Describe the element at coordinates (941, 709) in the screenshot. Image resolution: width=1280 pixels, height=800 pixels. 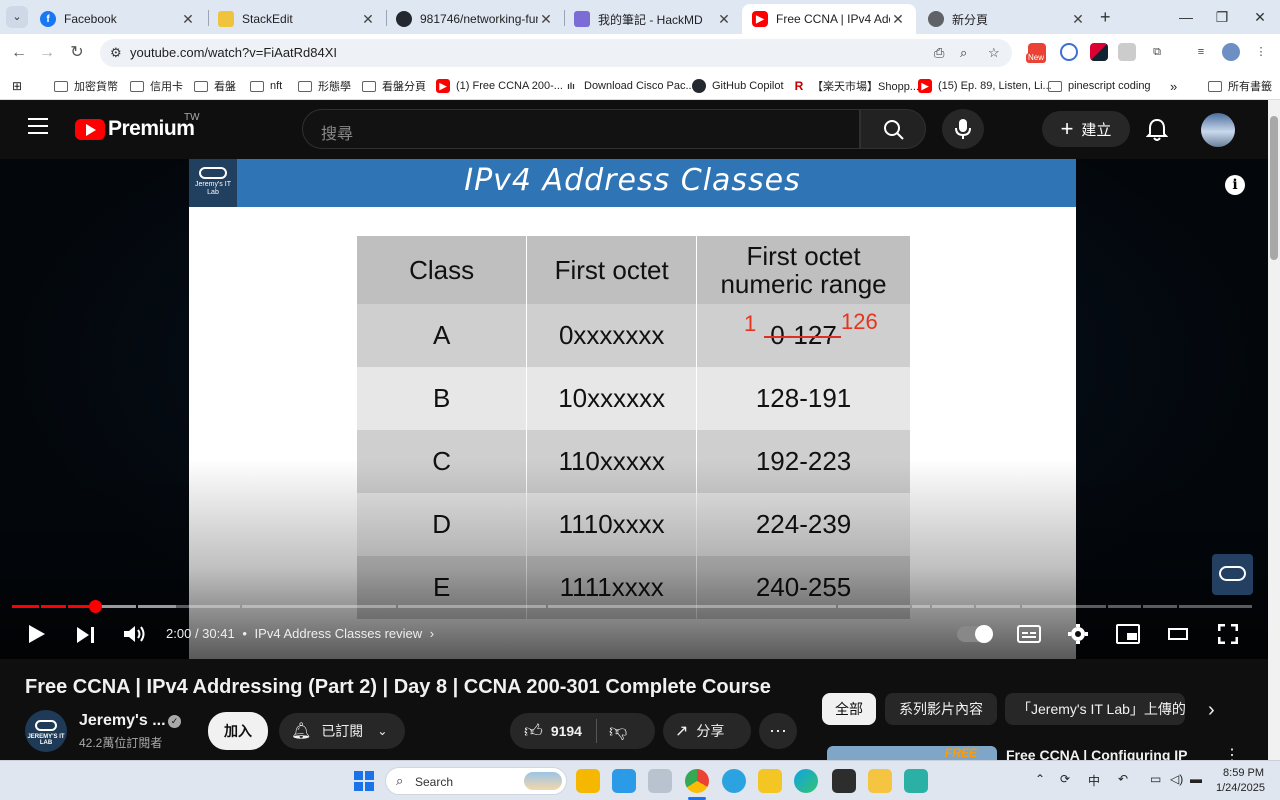
I see `chip-series: 系列影片內容` at that location.